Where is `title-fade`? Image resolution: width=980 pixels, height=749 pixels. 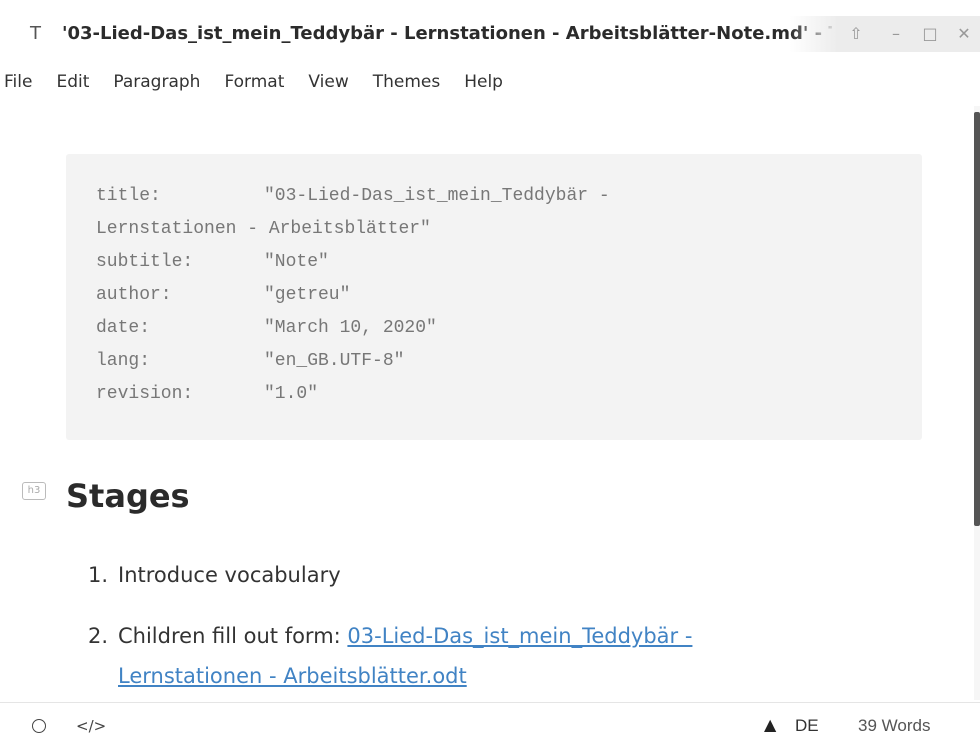 title-fade is located at coordinates (814, 34).